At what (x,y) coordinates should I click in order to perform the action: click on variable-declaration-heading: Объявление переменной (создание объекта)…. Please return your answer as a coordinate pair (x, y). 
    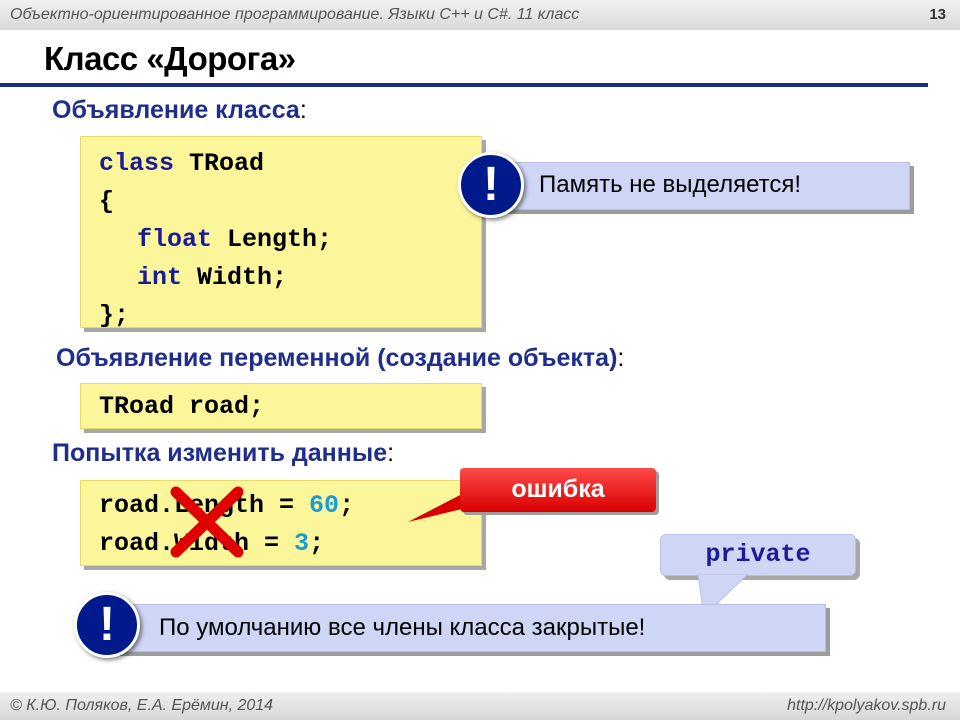
    Looking at the image, I should click on (340, 358).